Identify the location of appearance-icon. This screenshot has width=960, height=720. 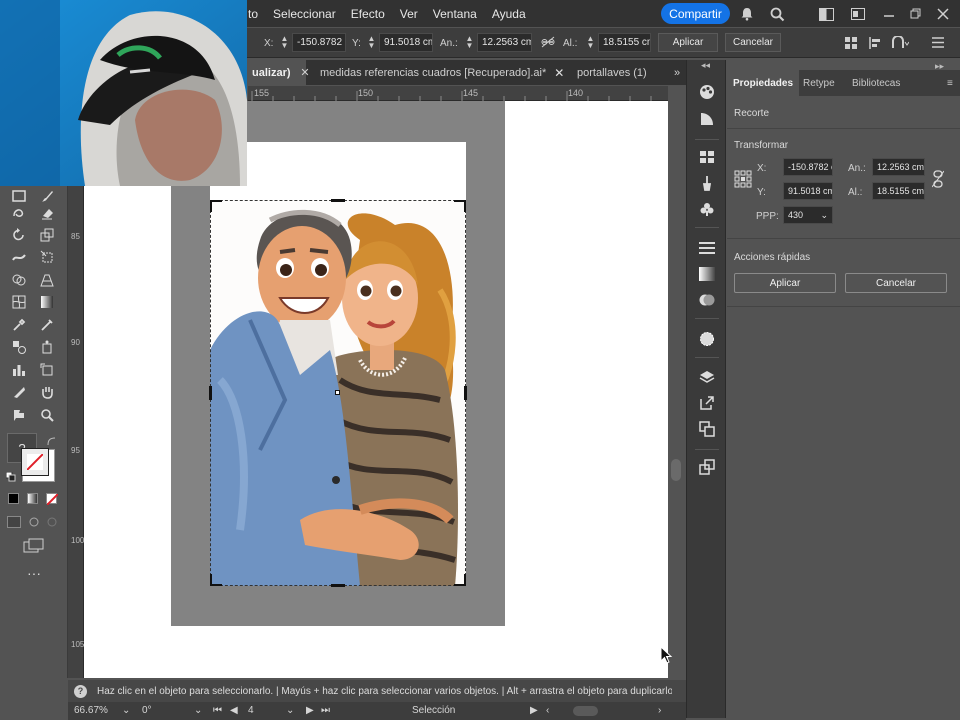
(707, 339).